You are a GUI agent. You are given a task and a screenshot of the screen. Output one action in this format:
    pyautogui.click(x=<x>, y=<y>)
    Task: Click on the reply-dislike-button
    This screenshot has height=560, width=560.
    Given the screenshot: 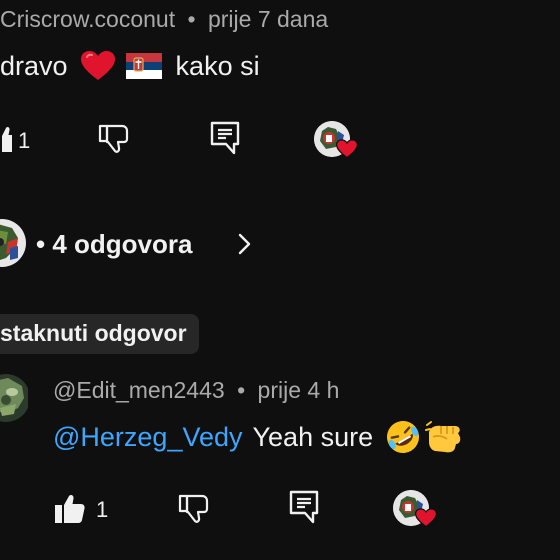 What is the action you would take?
    pyautogui.click(x=194, y=509)
    